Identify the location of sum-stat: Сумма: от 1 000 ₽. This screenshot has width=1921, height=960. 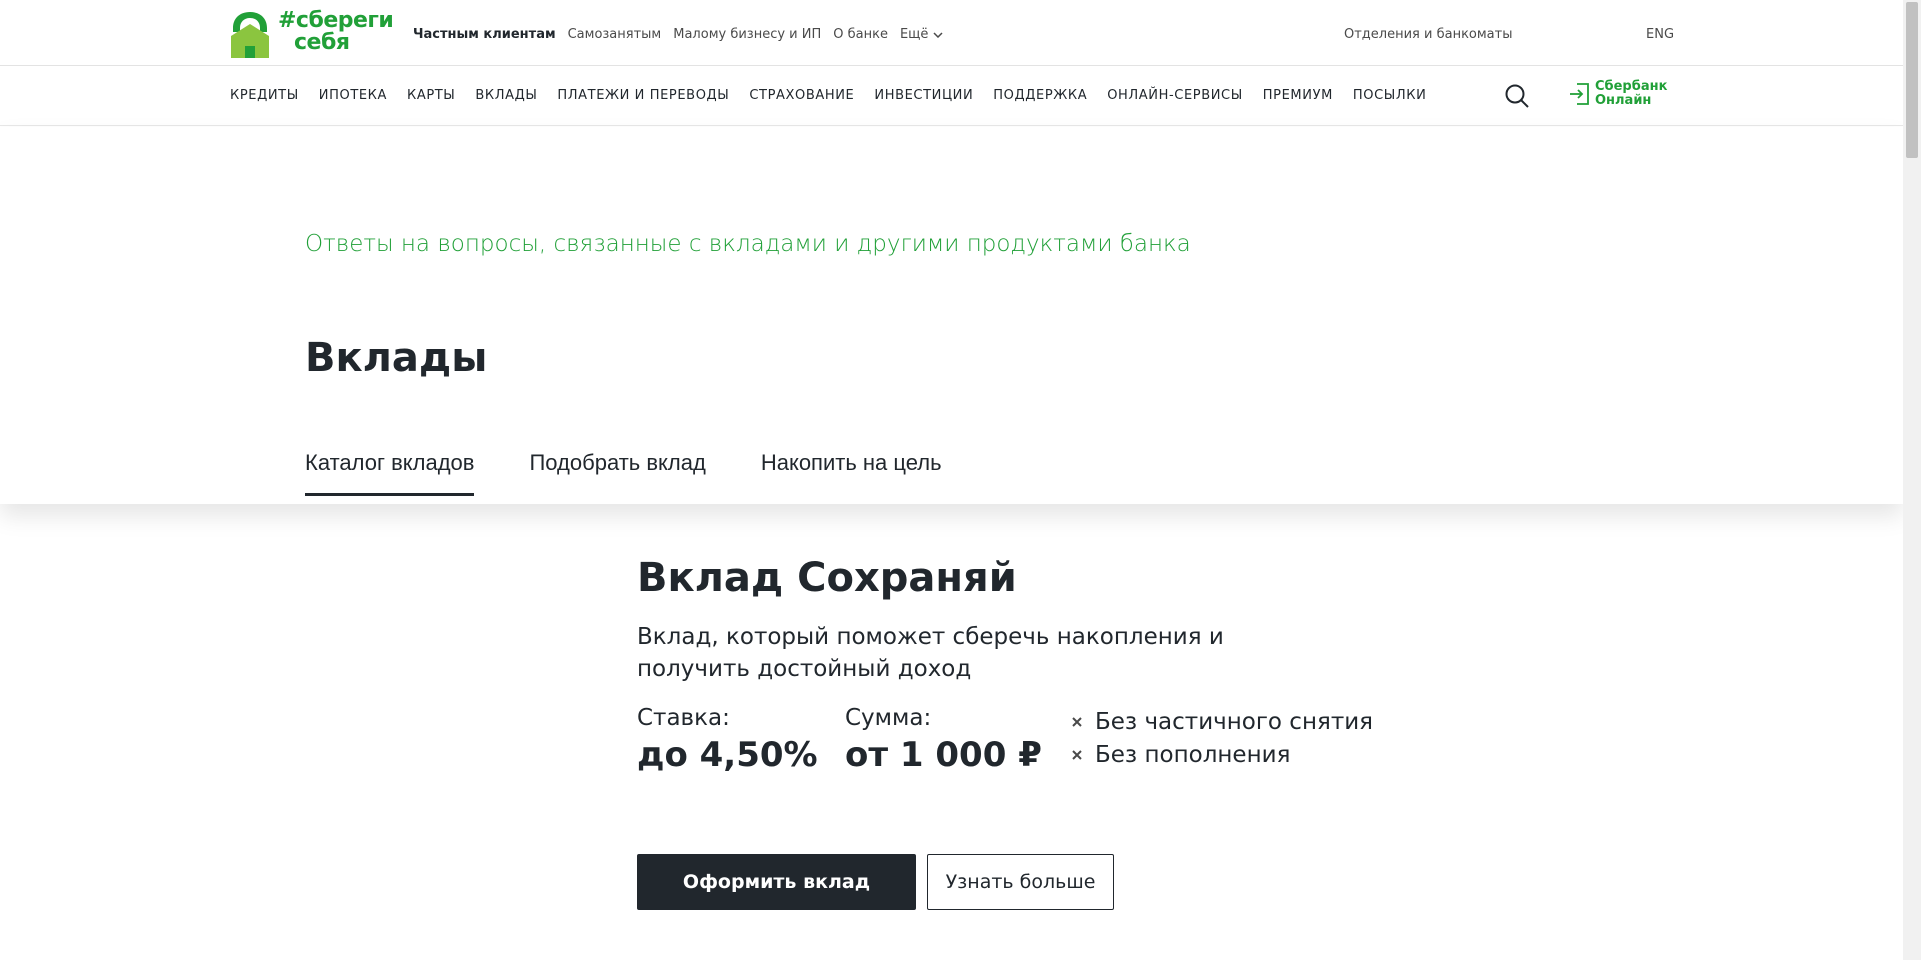
(943, 740).